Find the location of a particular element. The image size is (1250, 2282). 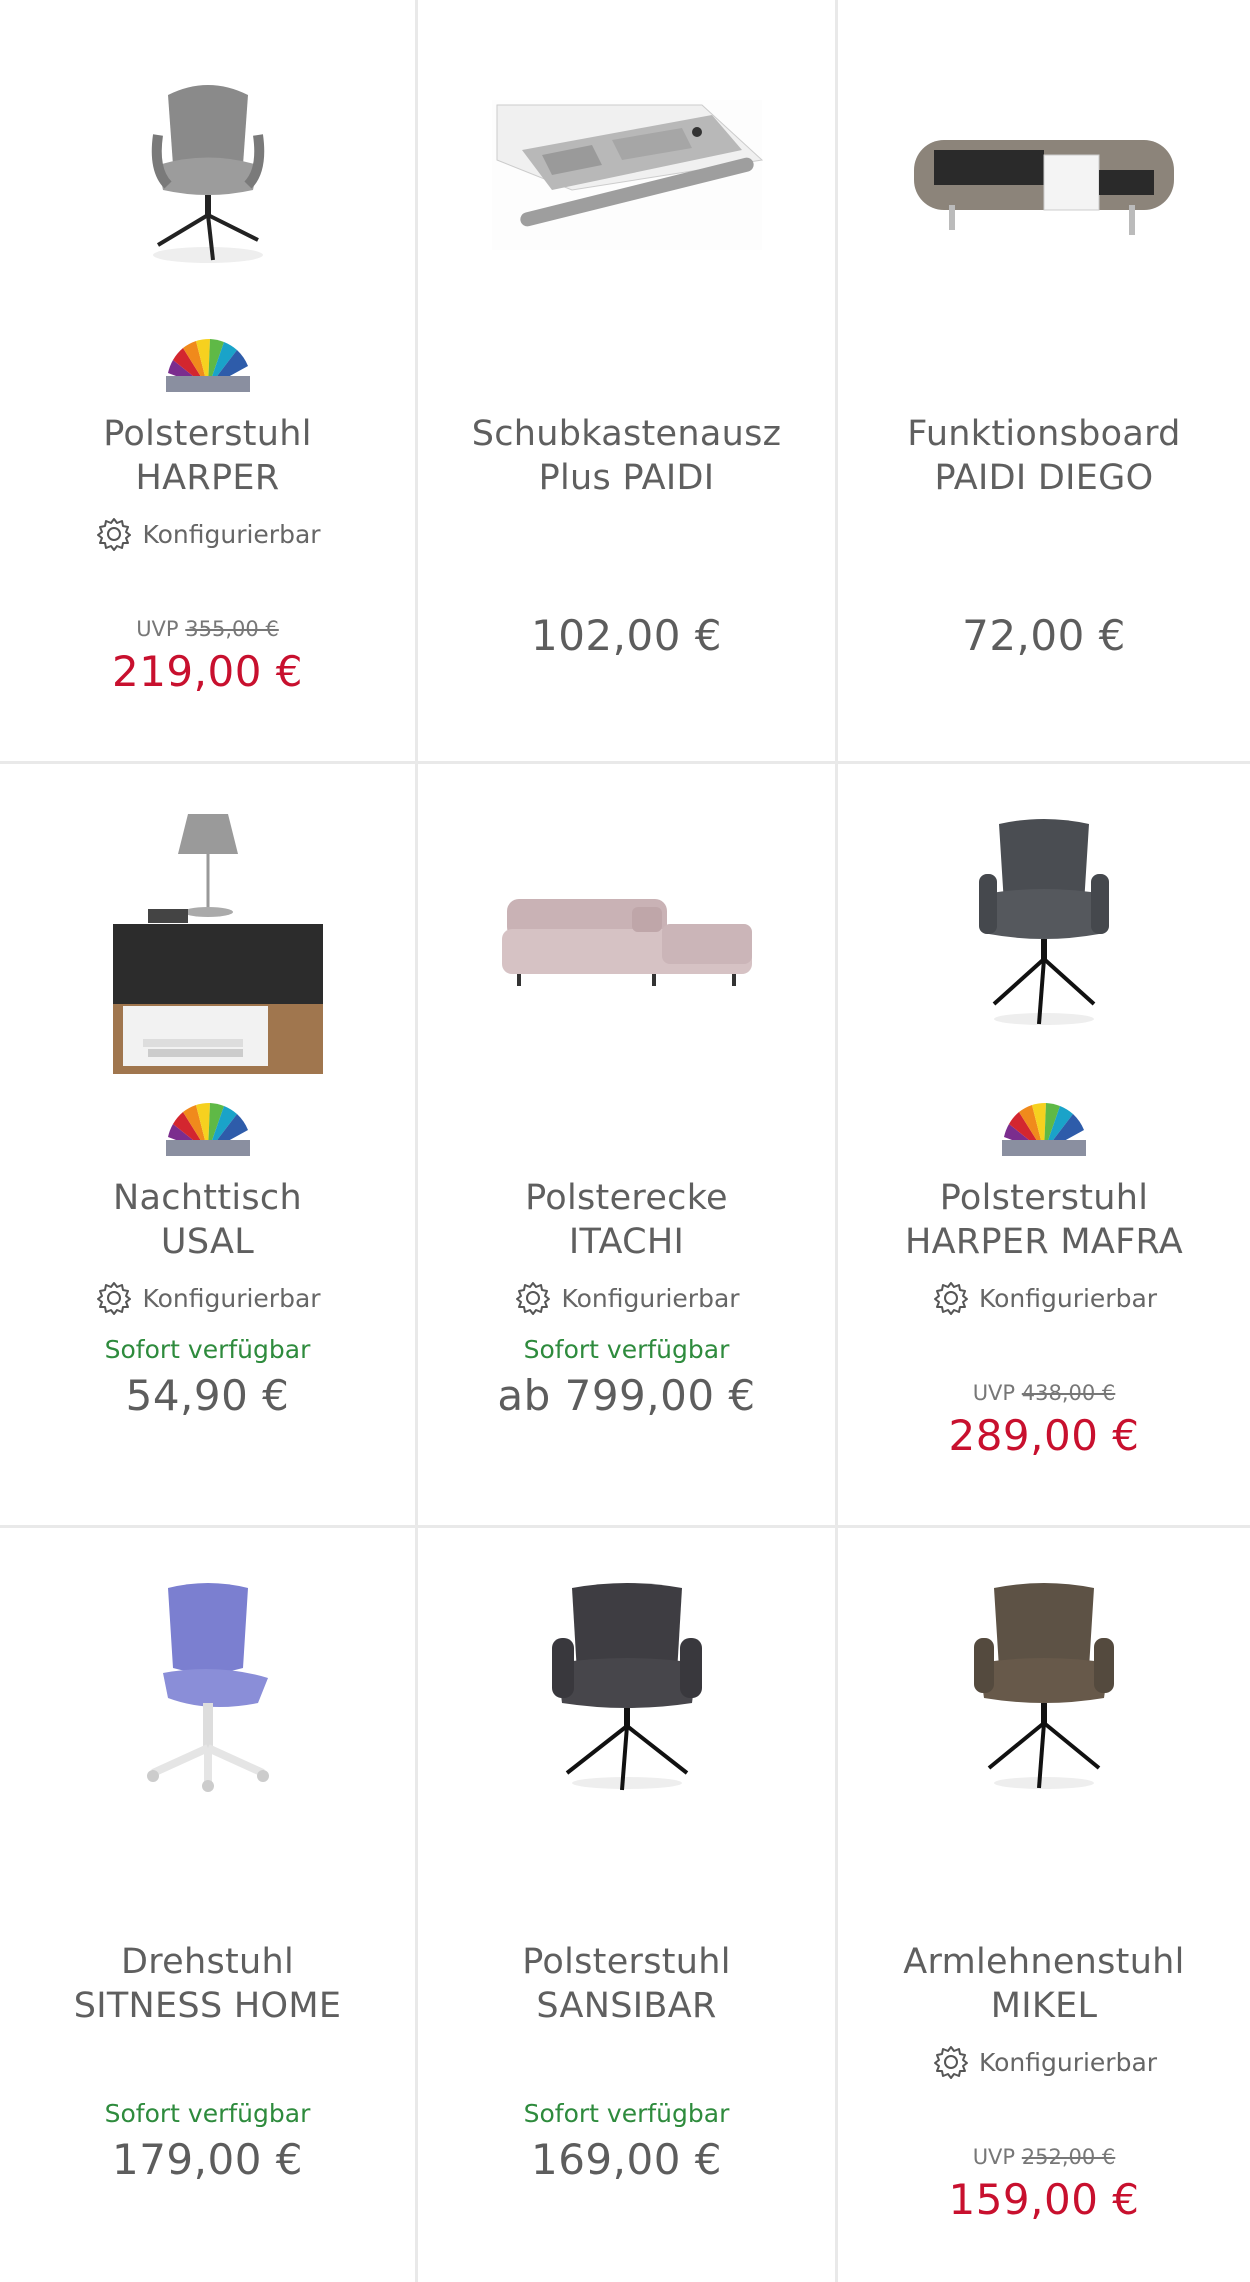

product-title: Polsterstuhl HARPER MAFRA is located at coordinates (1044, 1220).